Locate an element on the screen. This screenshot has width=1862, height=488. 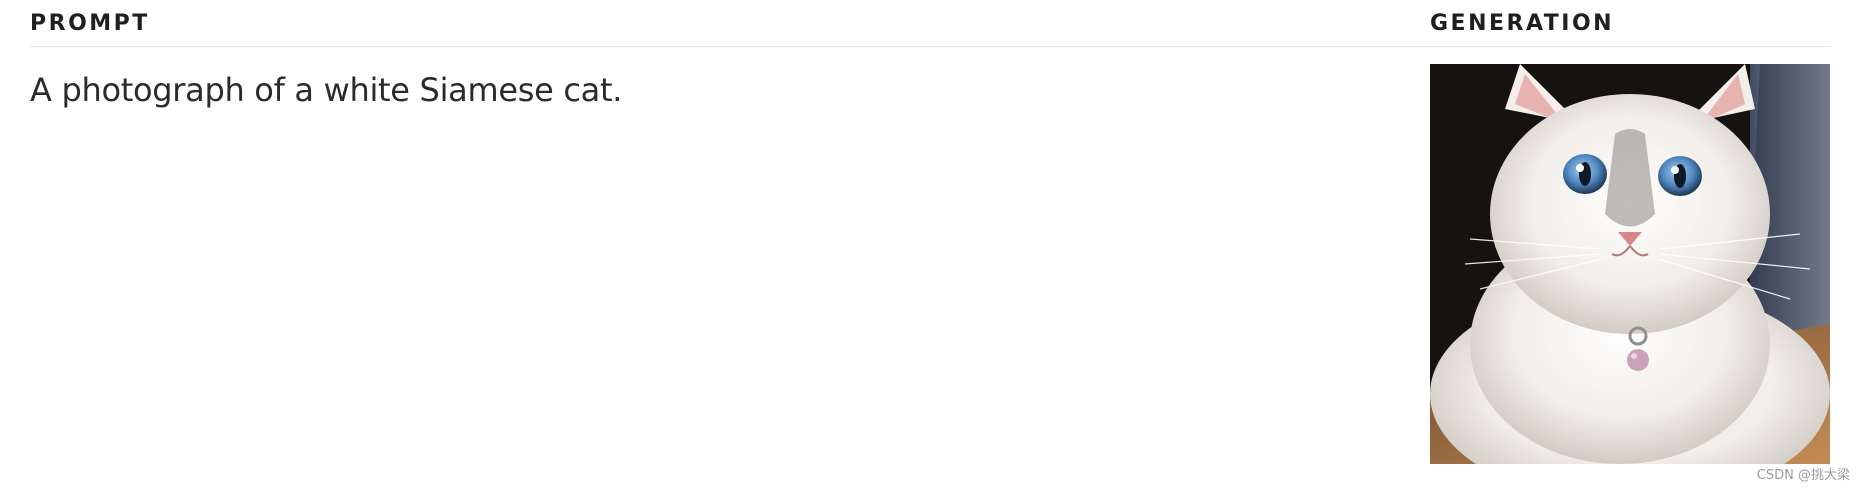
watermark: CSDN @挑大梁 is located at coordinates (1803, 475).